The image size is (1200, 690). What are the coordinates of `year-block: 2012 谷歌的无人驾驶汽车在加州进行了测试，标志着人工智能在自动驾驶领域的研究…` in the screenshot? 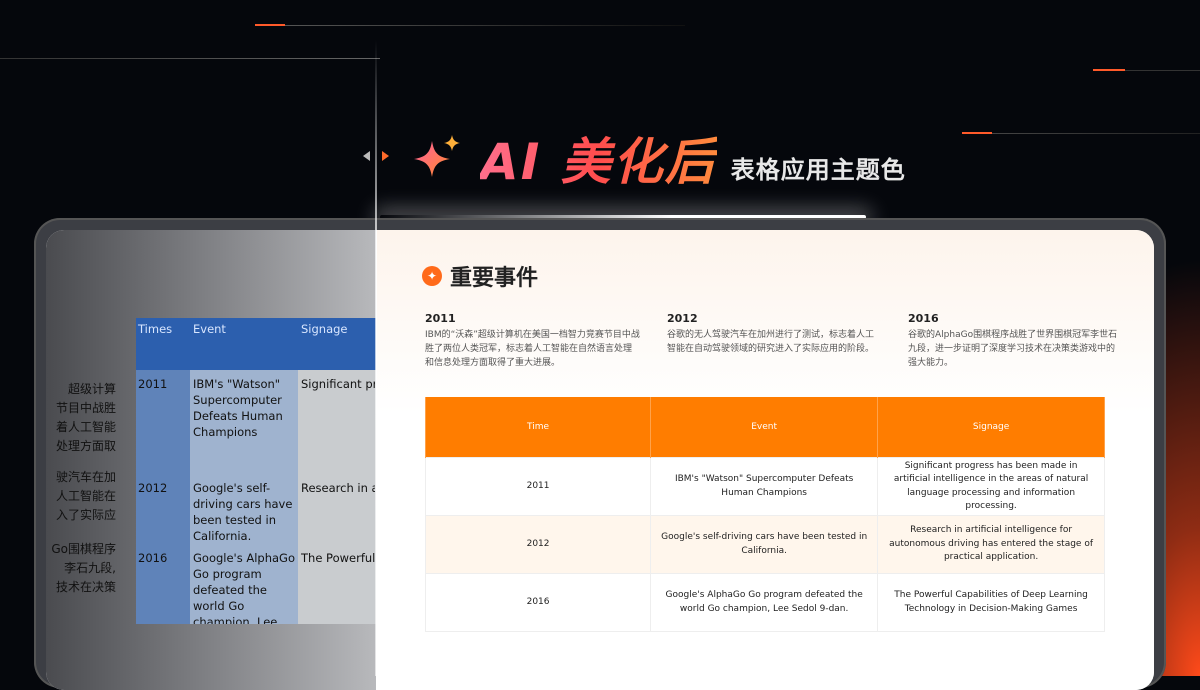 It's located at (774, 334).